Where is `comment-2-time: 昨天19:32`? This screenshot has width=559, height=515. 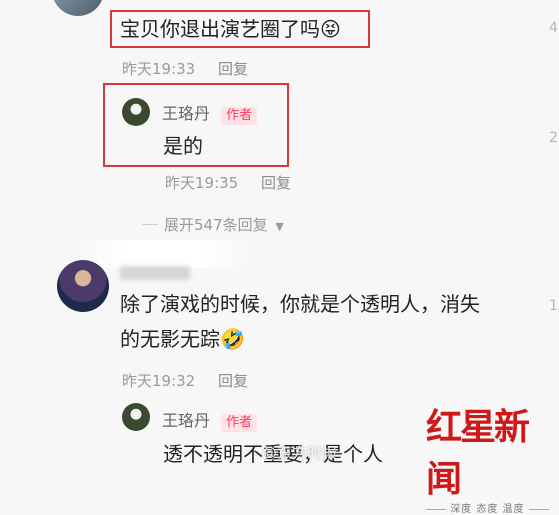
comment-2-time: 昨天19:32 is located at coordinates (159, 381).